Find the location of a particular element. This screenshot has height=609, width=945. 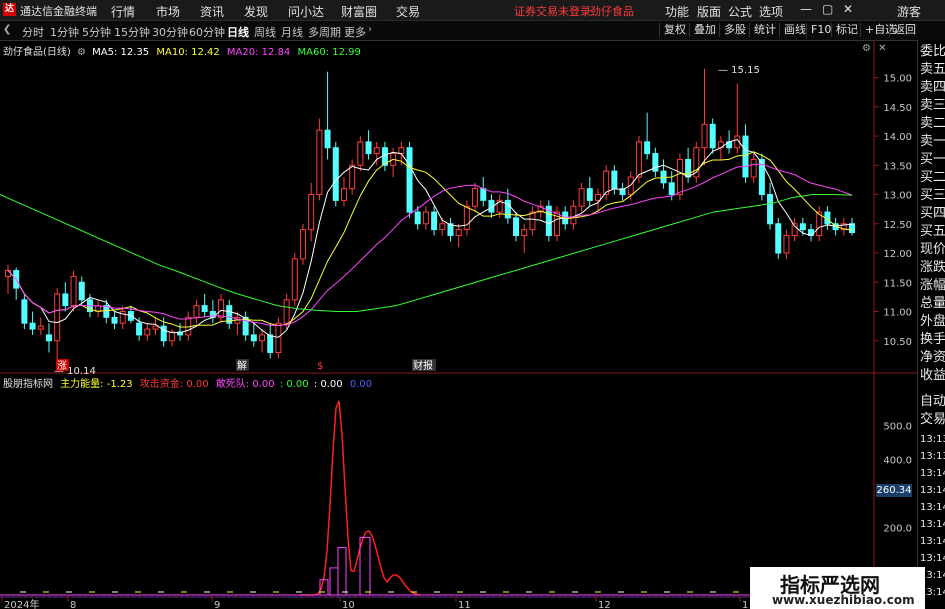

menu-gongneng: 功能 is located at coordinates (677, 11).